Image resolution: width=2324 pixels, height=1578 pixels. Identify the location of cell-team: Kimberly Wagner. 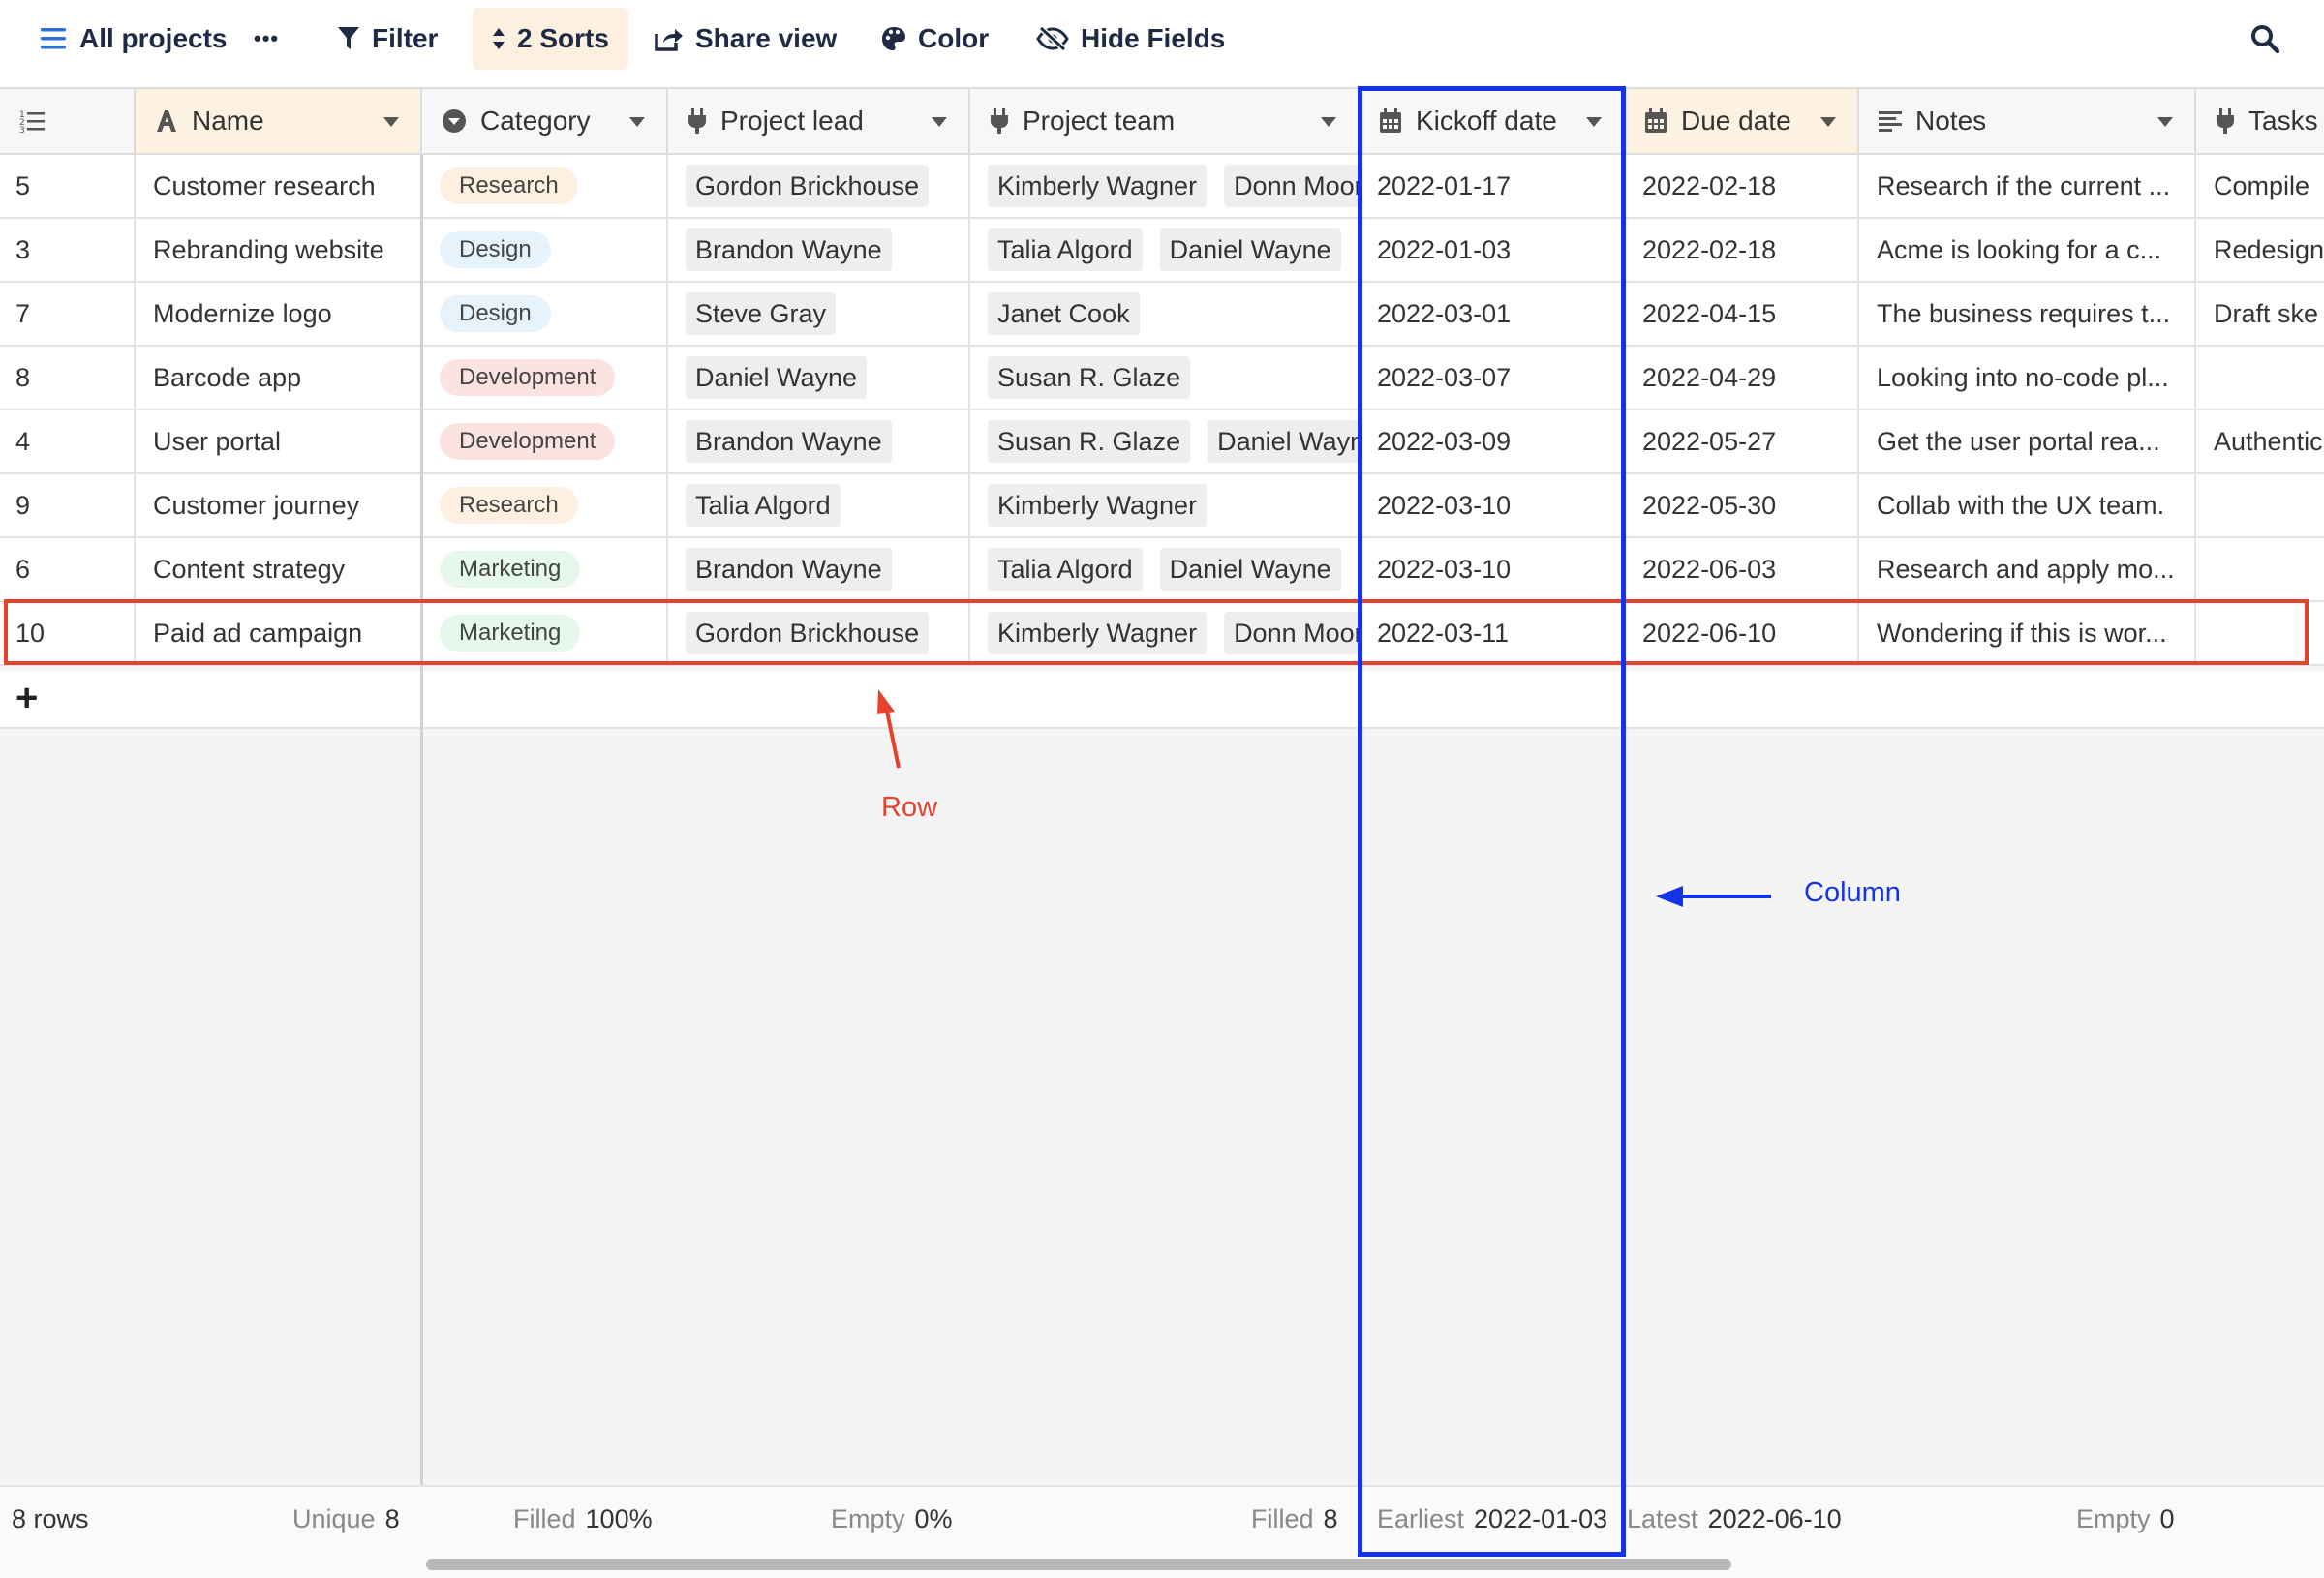
(1165, 505).